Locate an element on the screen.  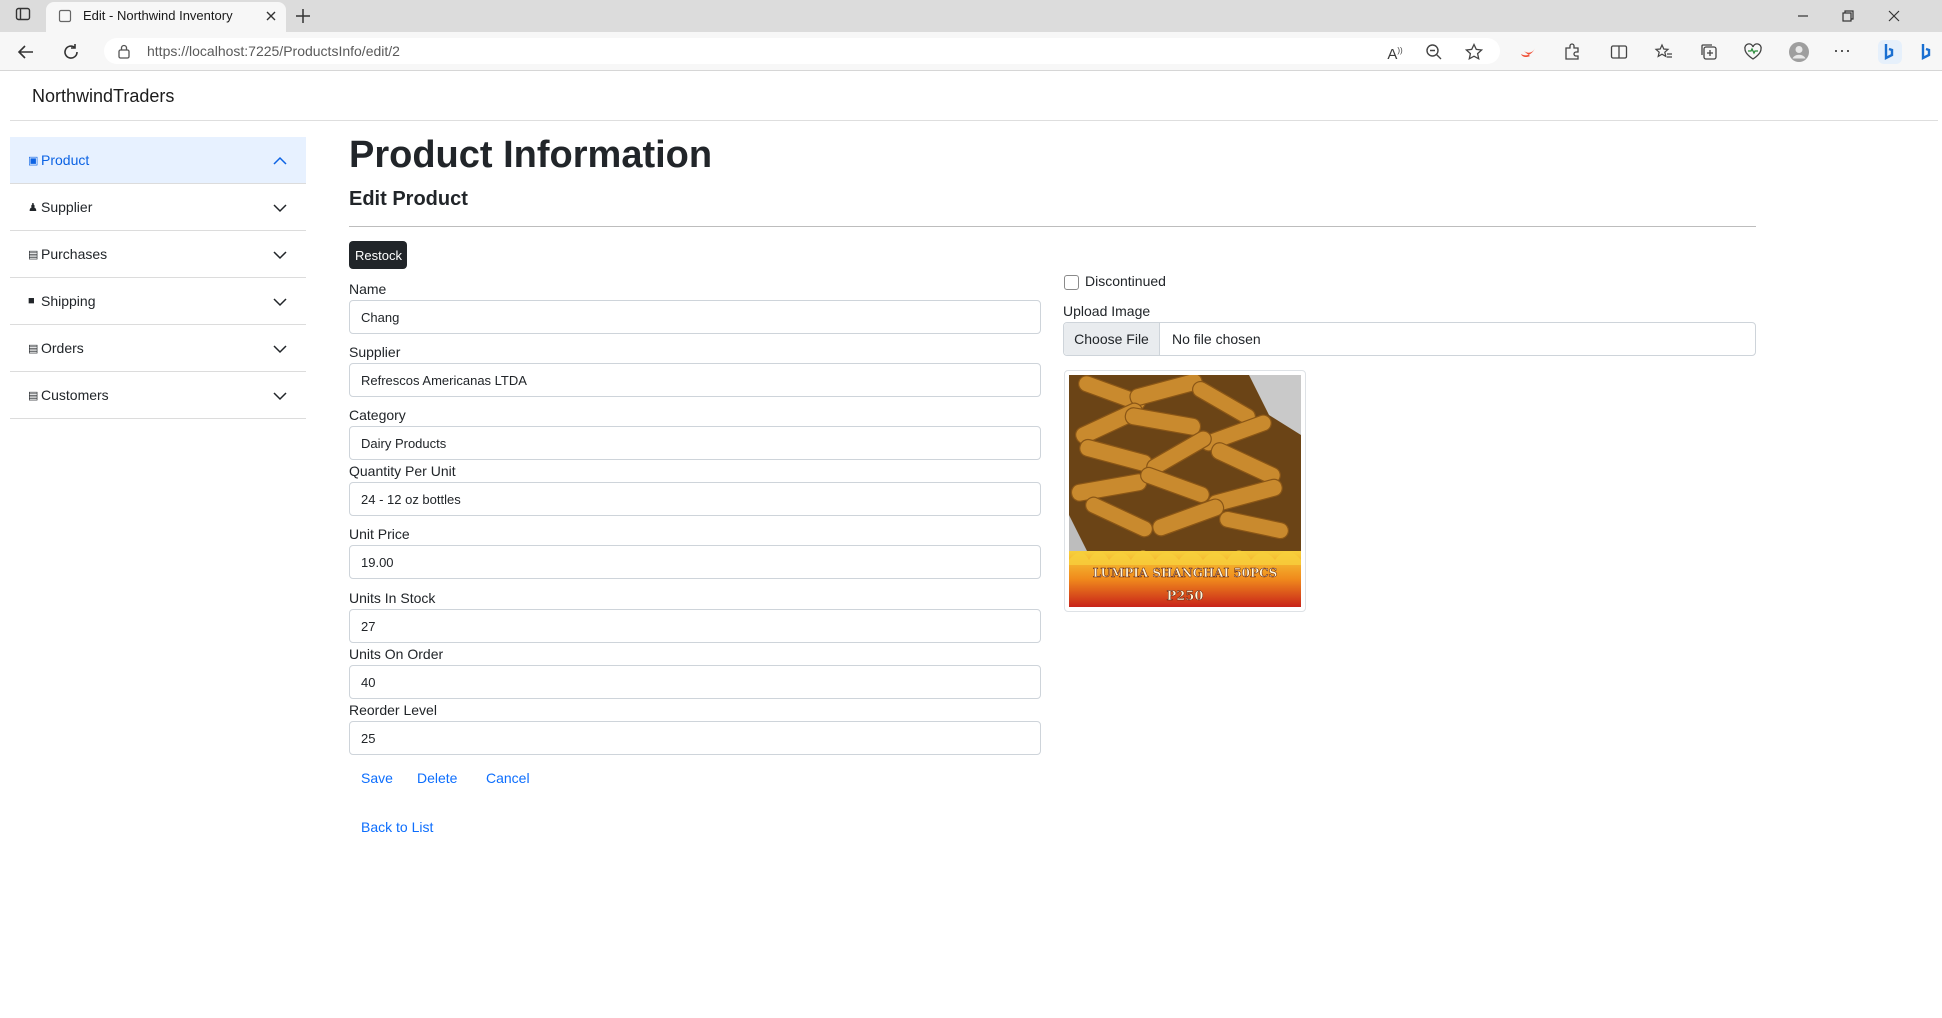
lock-icon is located at coordinates (124, 51).